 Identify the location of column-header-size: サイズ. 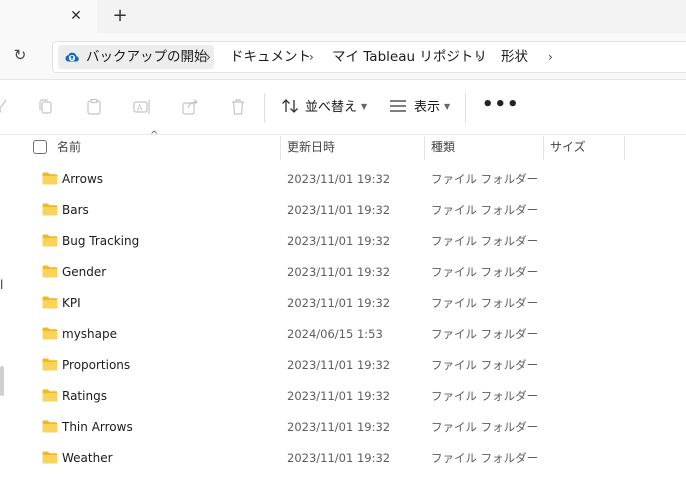
(568, 148).